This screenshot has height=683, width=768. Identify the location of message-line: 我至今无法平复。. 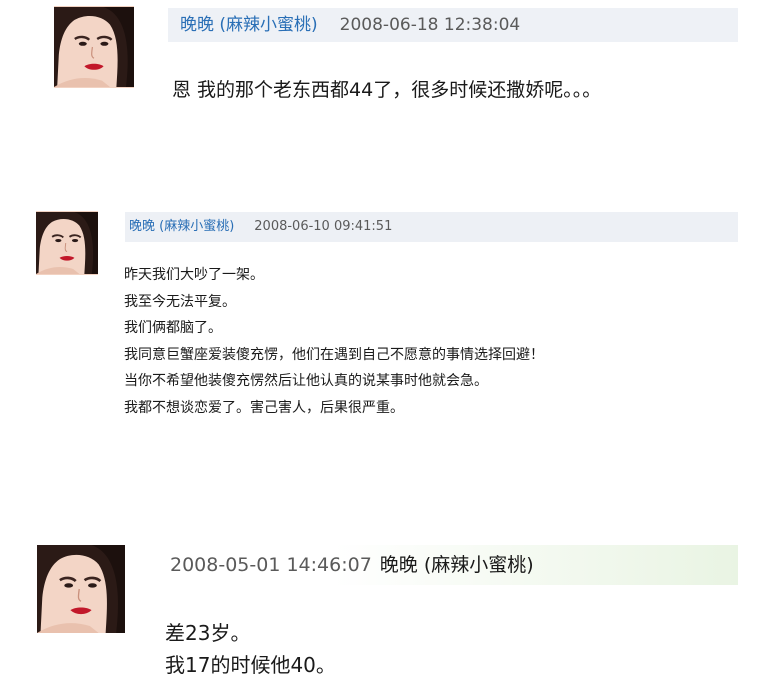
(180, 301).